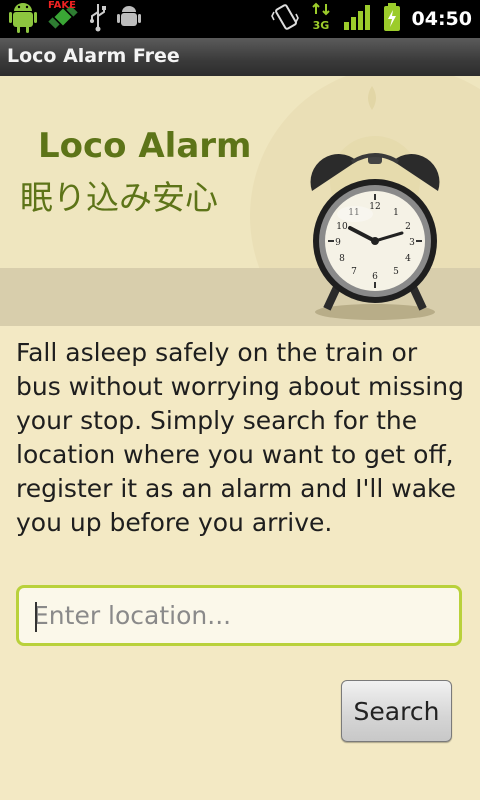 Image resolution: width=480 pixels, height=800 pixels. What do you see at coordinates (320, 25) in the screenshot?
I see `network-type-label: 3G` at bounding box center [320, 25].